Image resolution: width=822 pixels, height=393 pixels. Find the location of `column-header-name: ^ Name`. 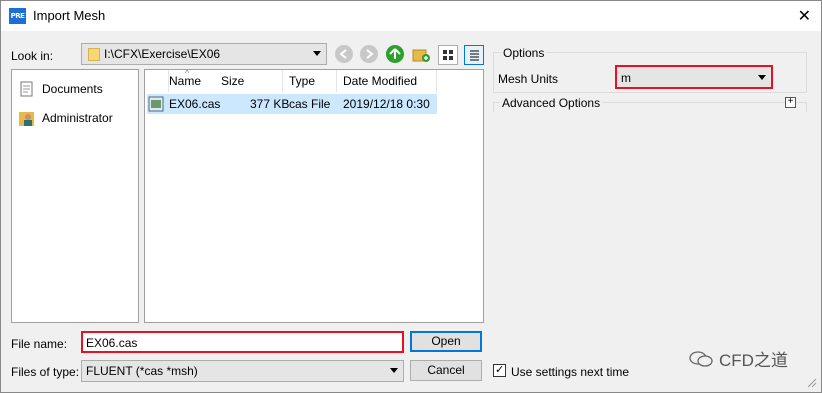

column-header-name: ^ Name is located at coordinates (194, 80).